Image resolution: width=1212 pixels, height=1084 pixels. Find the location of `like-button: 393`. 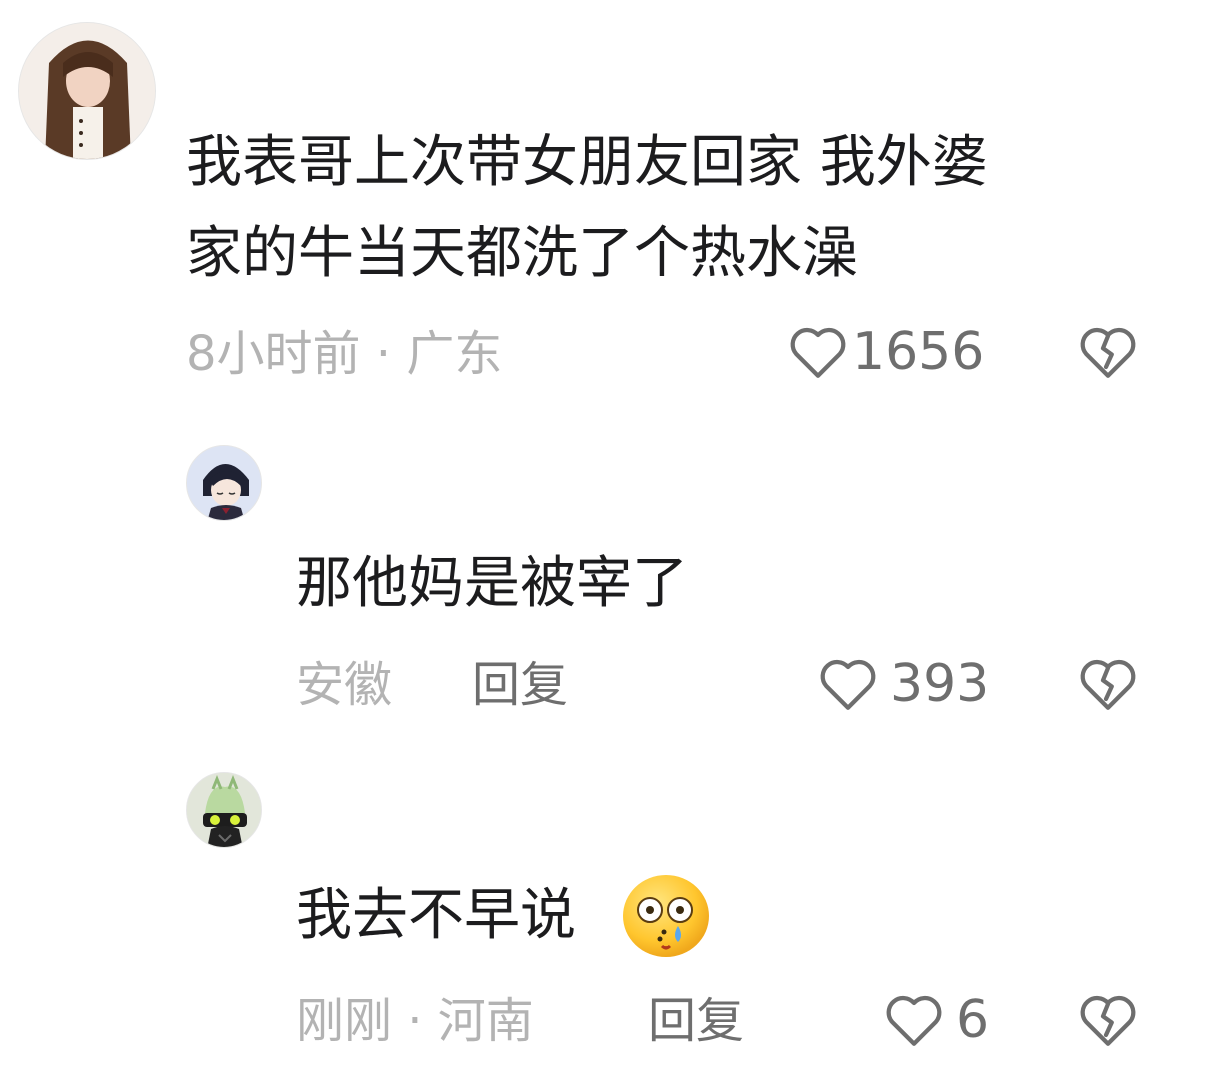

like-button: 393 is located at coordinates (903, 684).